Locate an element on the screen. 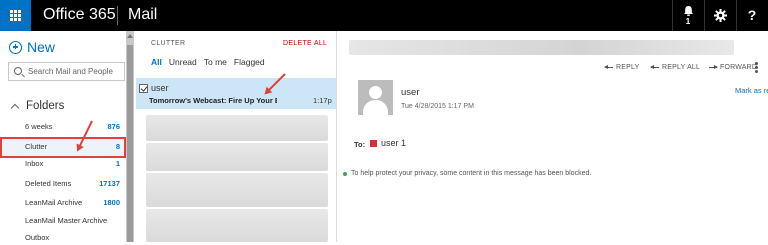  recipient-status-icon is located at coordinates (373, 143).